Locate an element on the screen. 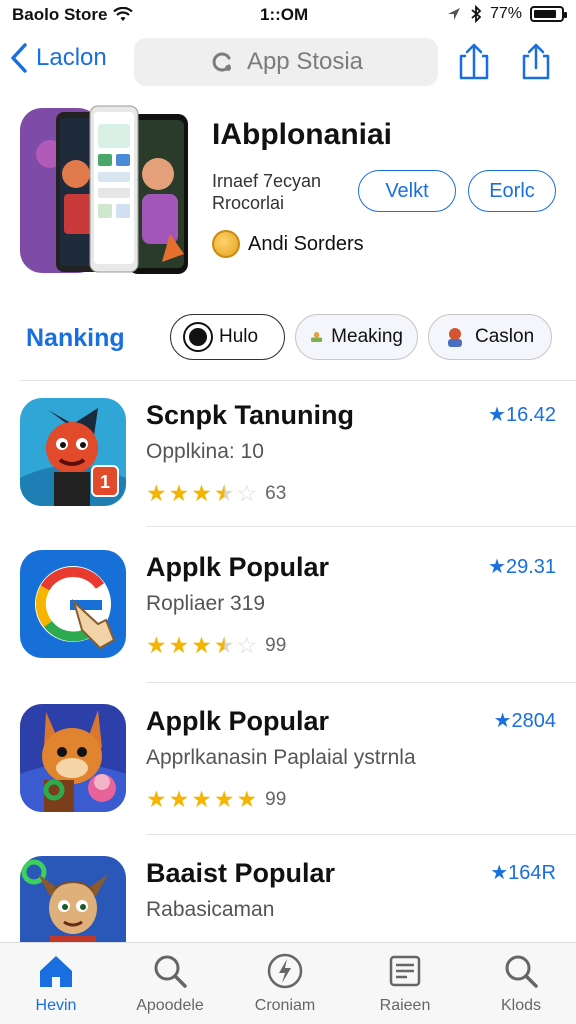  status-bar: Baolo Store 1::OM 77% is located at coordinates (288, 15).